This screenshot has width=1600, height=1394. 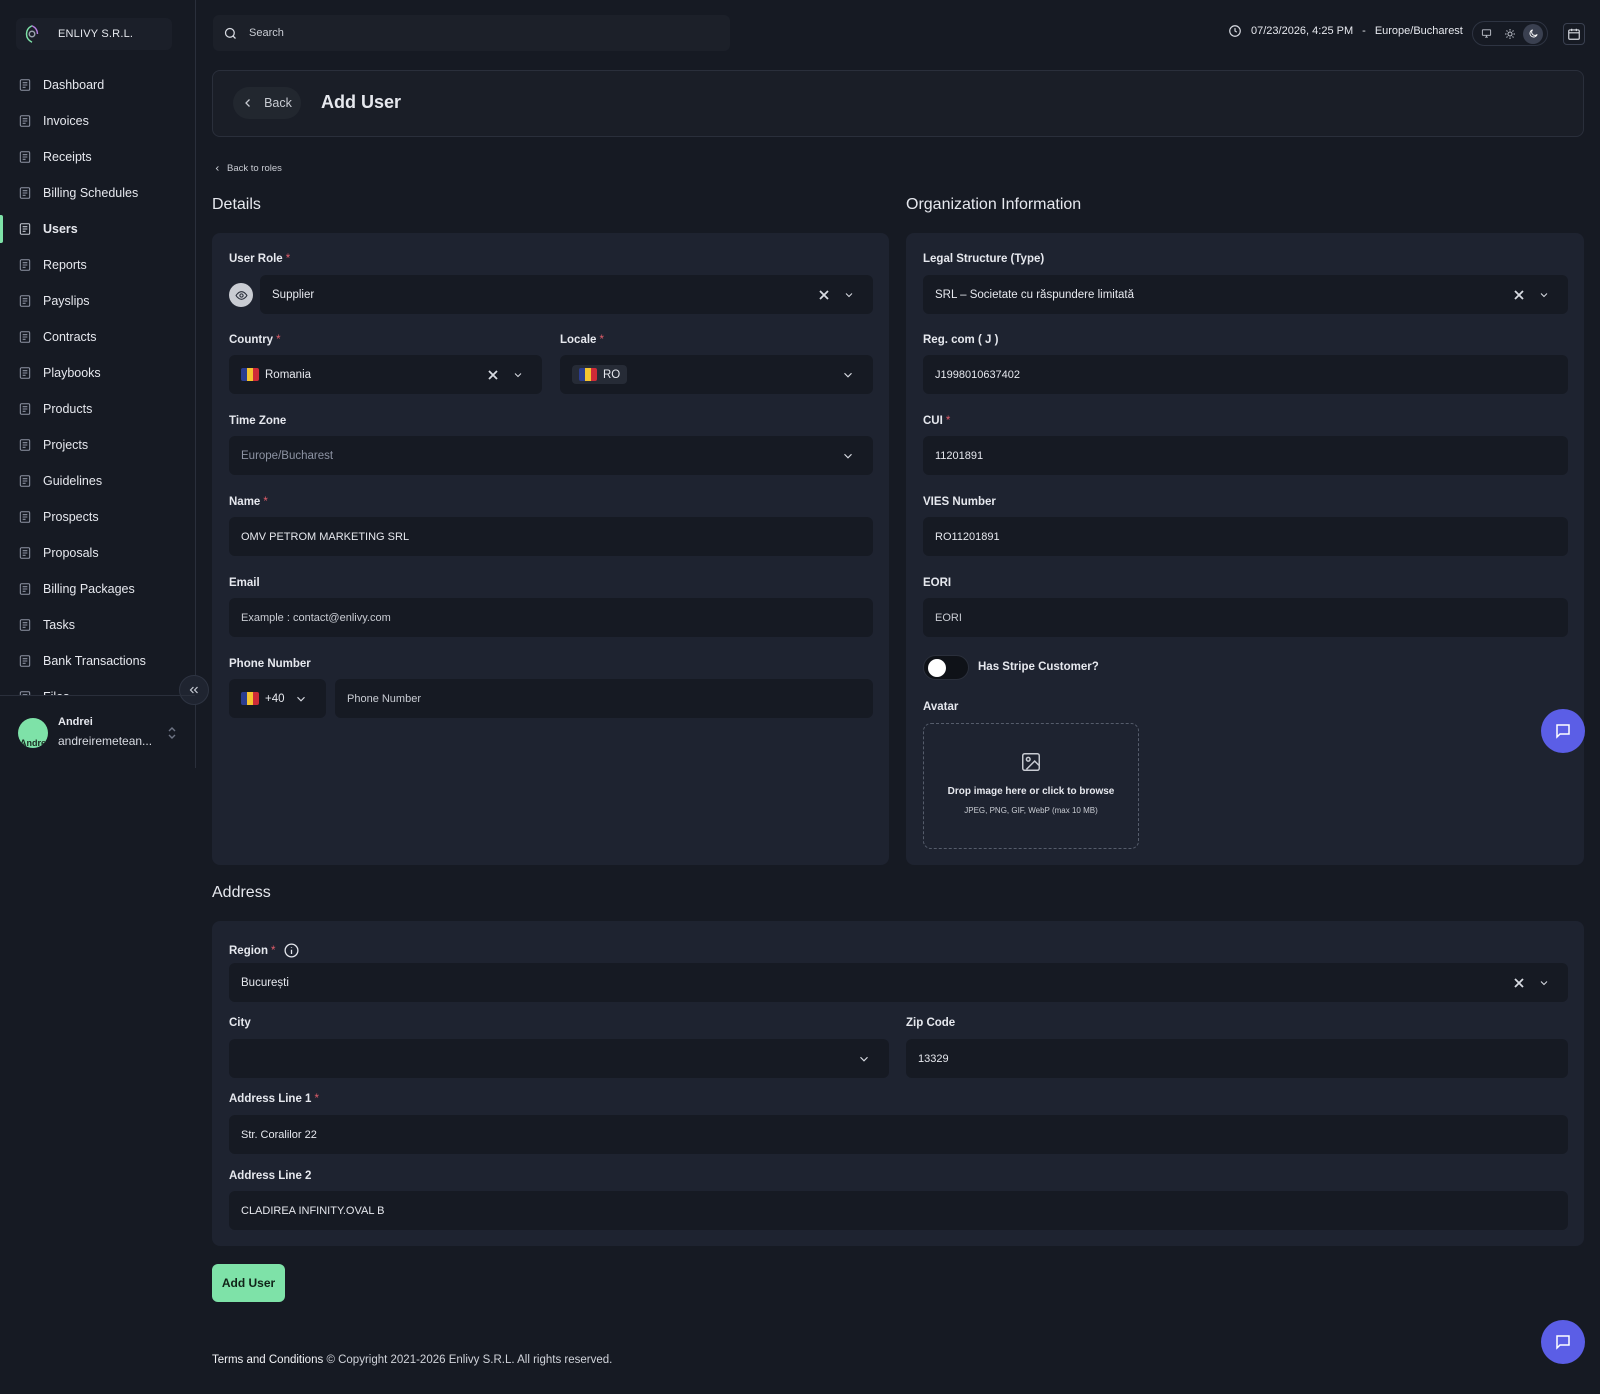 I want to click on sidebar-item-proposals: Proposals, so click(x=97, y=553).